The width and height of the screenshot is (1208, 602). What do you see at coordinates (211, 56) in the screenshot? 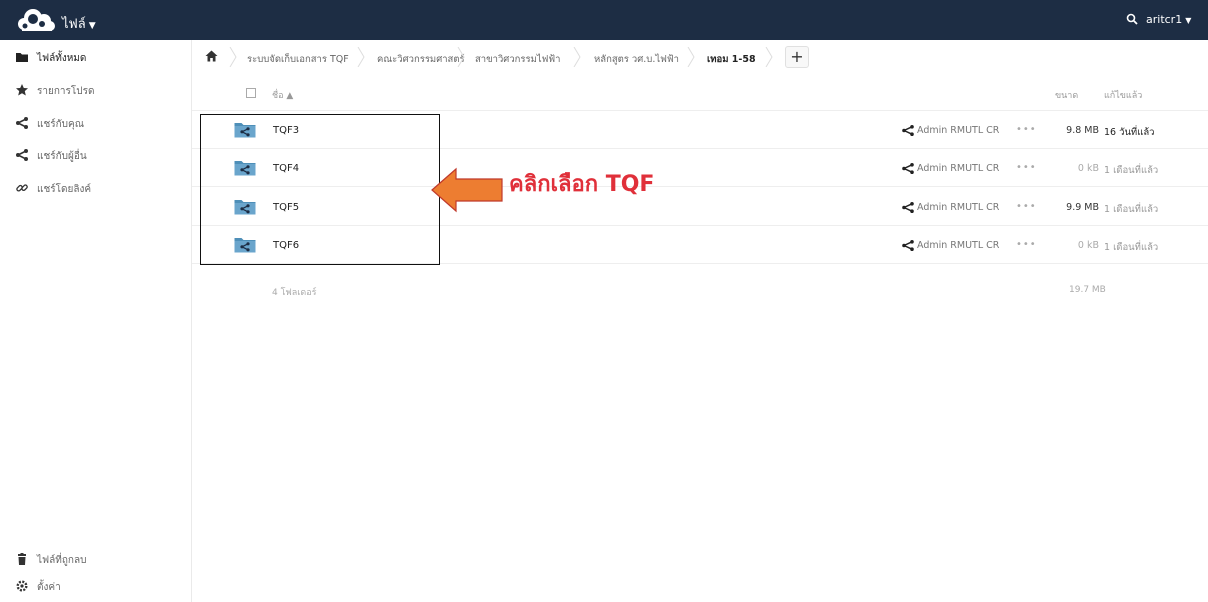
I see `home-icon` at bounding box center [211, 56].